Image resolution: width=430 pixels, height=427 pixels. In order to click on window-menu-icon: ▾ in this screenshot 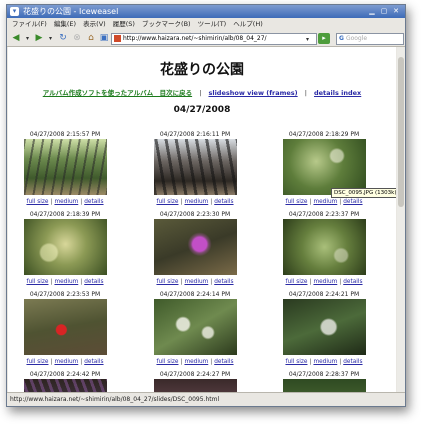, I will do `click(14, 11)`.